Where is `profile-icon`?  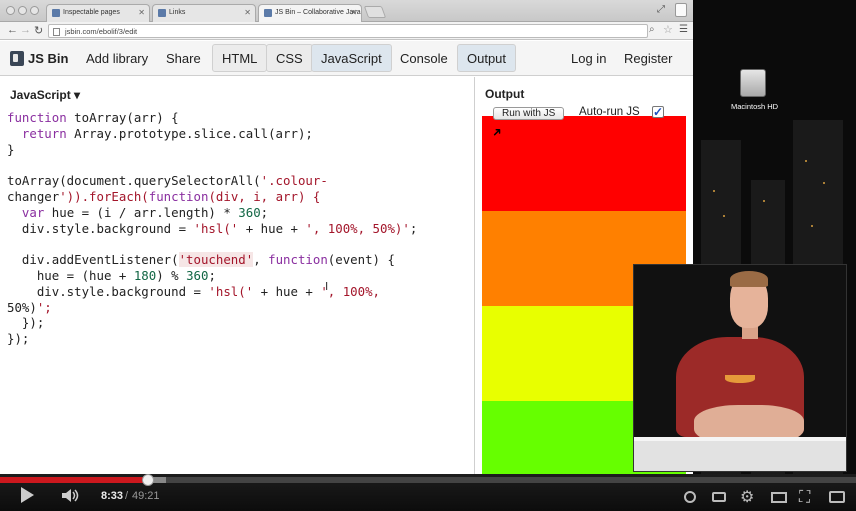
profile-icon is located at coordinates (681, 10).